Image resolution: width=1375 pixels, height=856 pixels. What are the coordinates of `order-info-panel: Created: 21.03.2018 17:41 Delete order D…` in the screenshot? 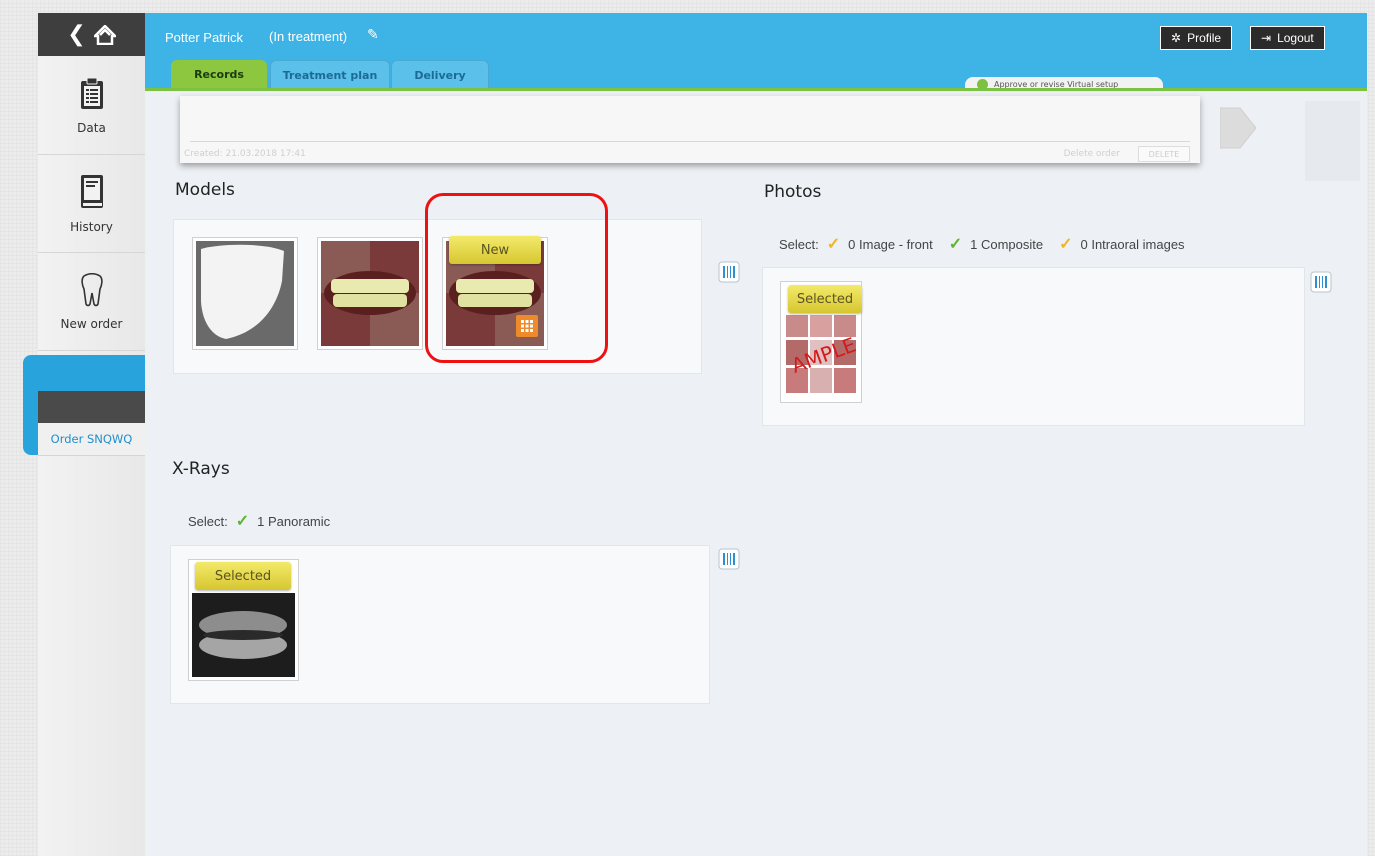 It's located at (690, 129).